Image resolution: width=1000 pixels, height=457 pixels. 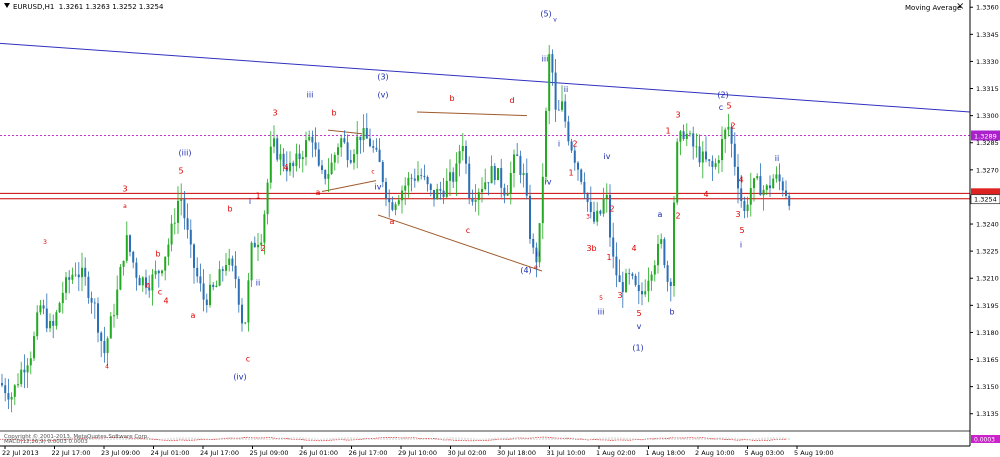 I want to click on wave-label: a, so click(x=318, y=192).